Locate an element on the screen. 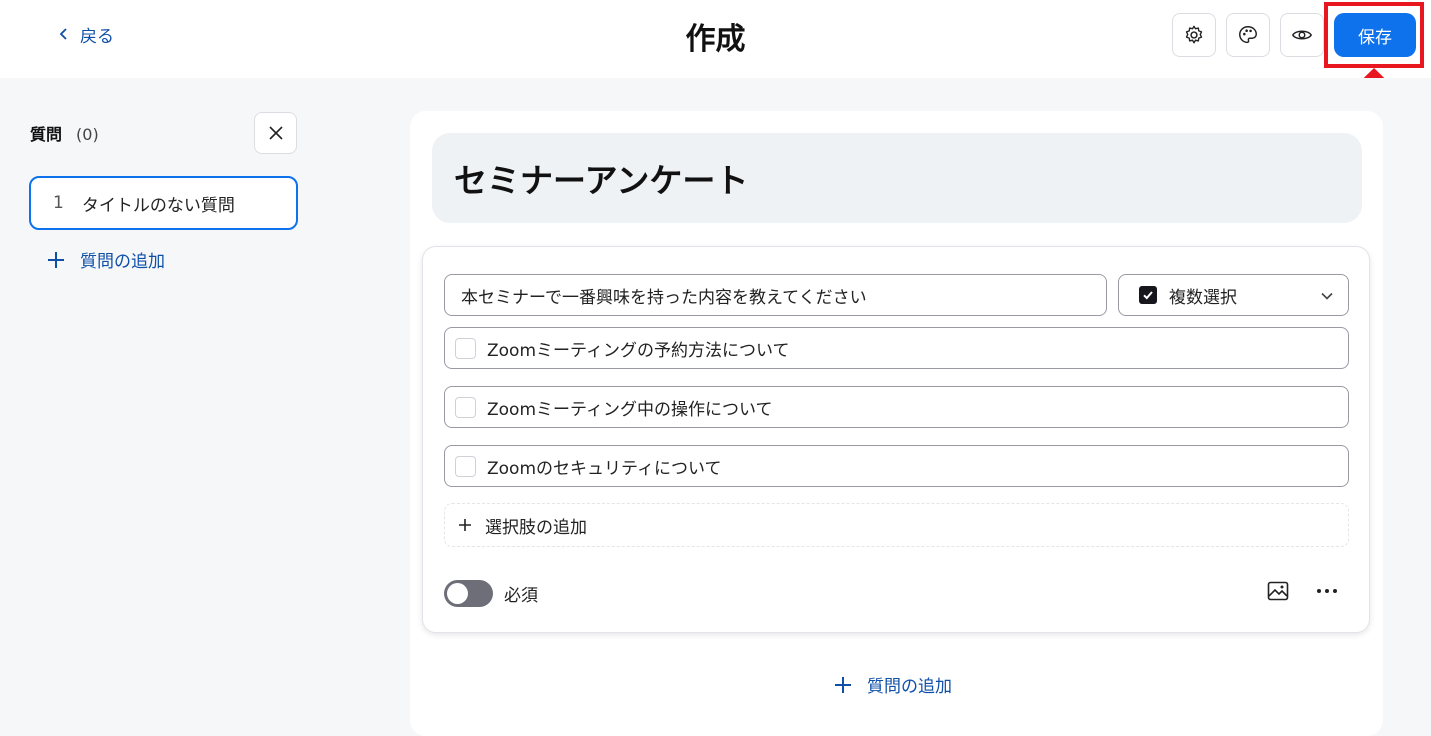  option-label: Zoomのセキュリティについて is located at coordinates (604, 468).